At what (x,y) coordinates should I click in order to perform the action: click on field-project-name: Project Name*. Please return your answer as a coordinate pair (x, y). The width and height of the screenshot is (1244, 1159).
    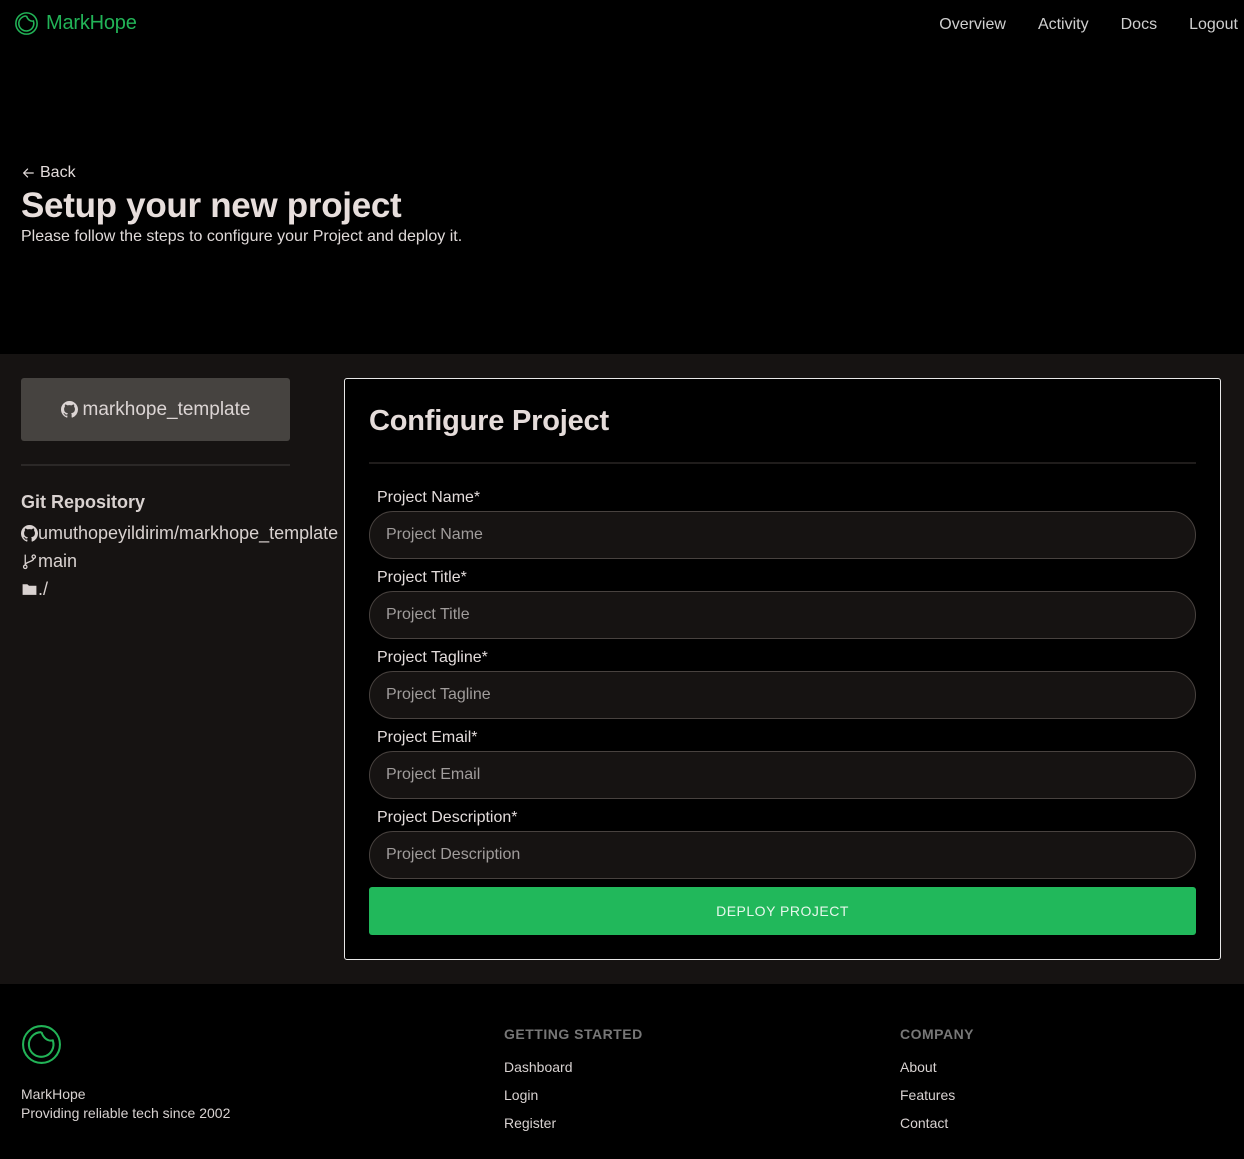
    Looking at the image, I should click on (782, 529).